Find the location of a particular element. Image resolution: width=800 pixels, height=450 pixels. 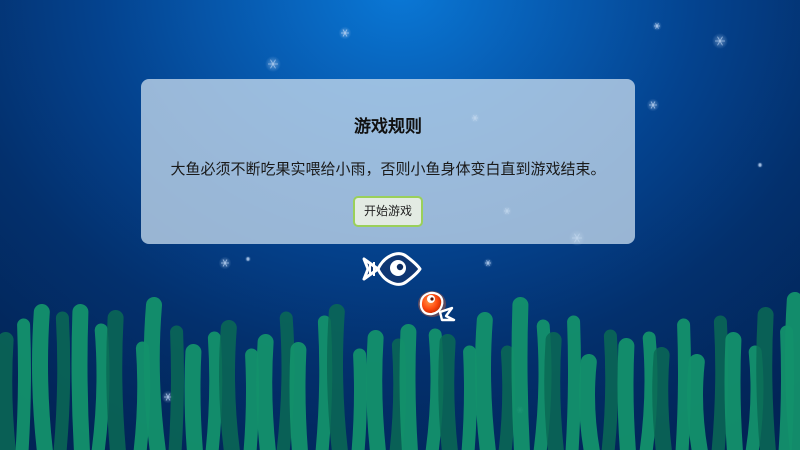

baby-fish is located at coordinates (438, 308).